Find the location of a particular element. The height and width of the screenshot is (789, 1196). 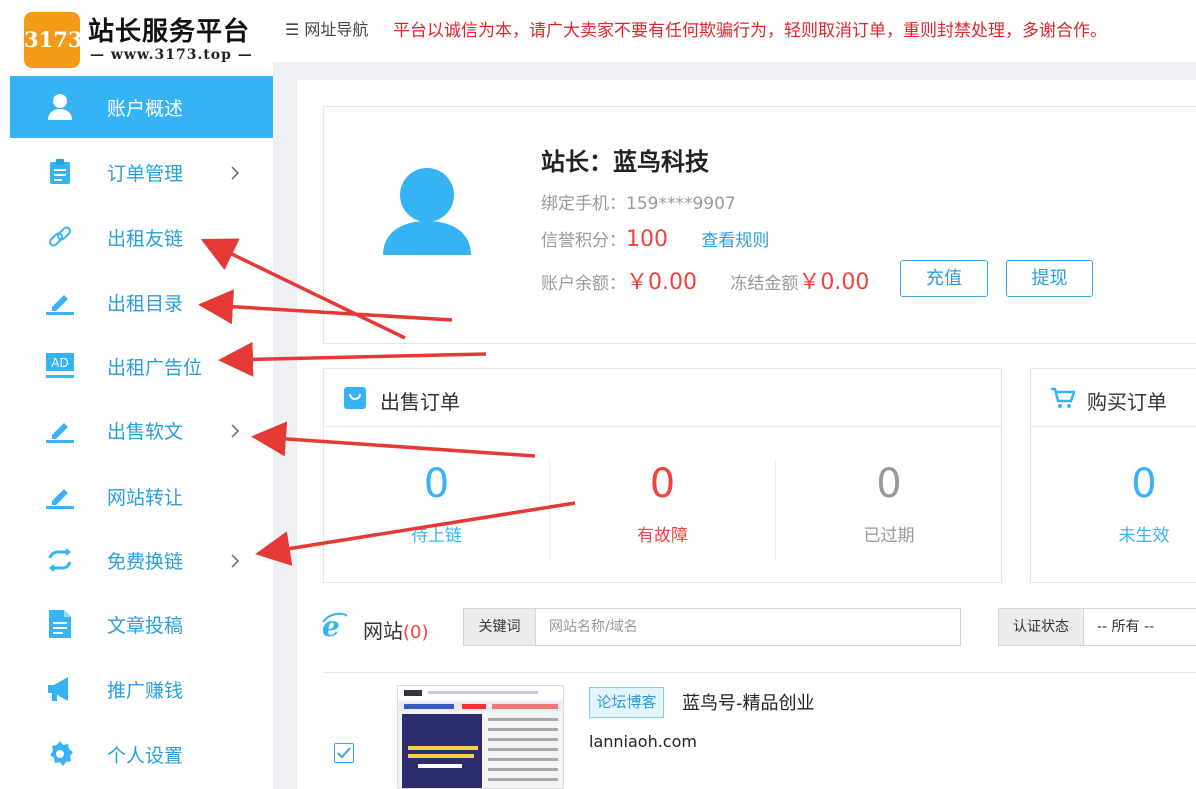

ad-icon: AD is located at coordinates (60, 366).